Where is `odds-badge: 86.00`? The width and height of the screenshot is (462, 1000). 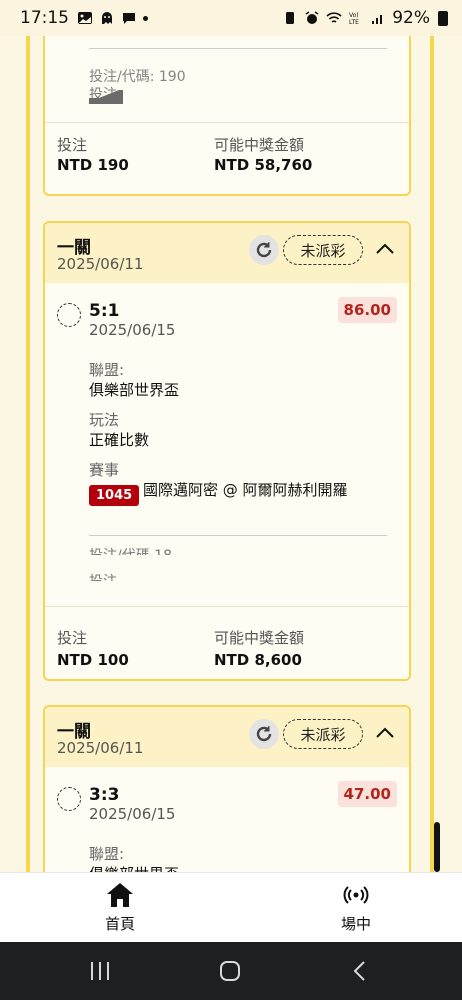 odds-badge: 86.00 is located at coordinates (367, 310).